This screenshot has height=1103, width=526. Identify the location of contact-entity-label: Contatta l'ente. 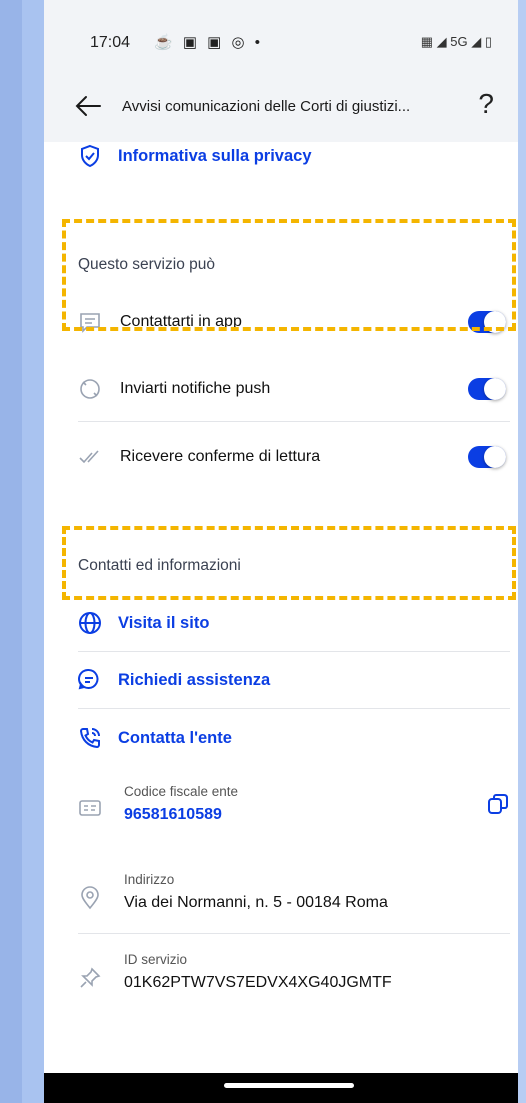
(175, 737).